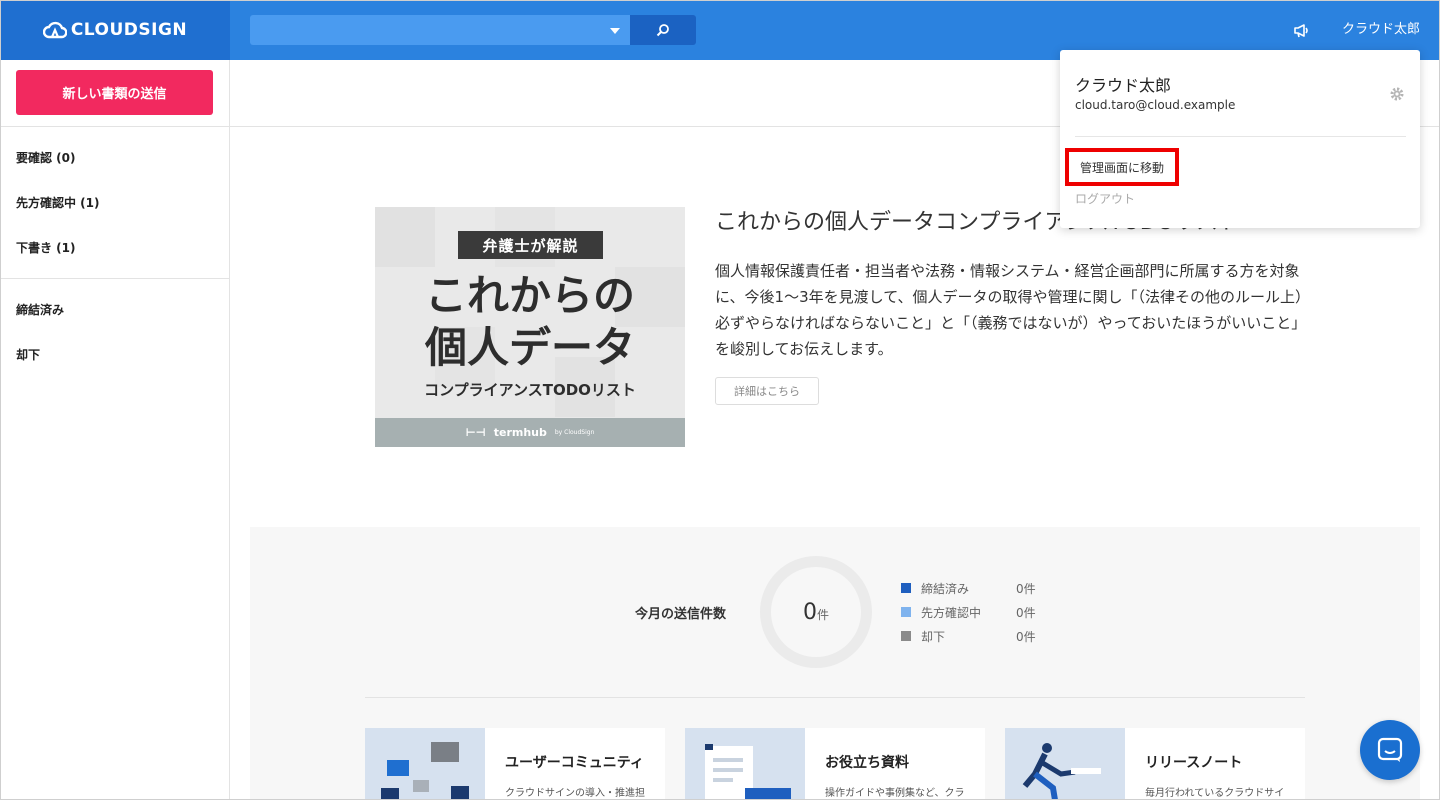 Image resolution: width=1440 pixels, height=800 pixels. I want to click on admin-console-link: 管理画面に移動, so click(1122, 167).